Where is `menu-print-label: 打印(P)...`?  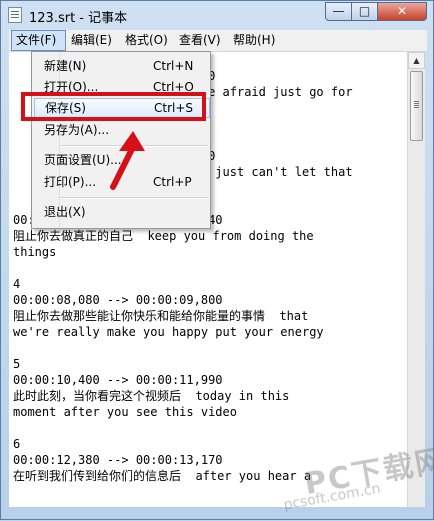 menu-print-label: 打印(P)... is located at coordinates (70, 182).